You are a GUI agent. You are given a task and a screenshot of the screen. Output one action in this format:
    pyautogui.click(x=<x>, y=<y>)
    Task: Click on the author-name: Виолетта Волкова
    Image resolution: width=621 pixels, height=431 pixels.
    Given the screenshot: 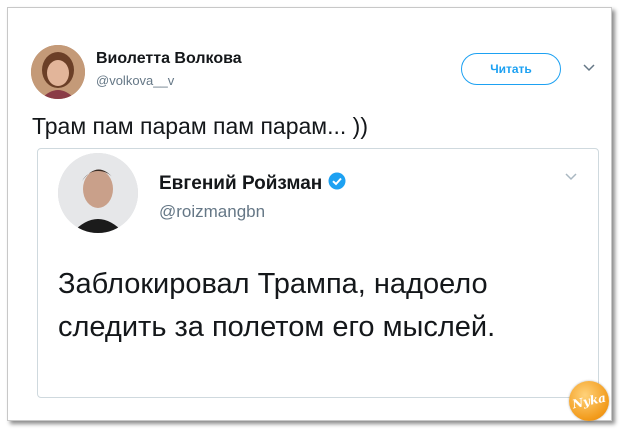 What is the action you would take?
    pyautogui.click(x=169, y=59)
    